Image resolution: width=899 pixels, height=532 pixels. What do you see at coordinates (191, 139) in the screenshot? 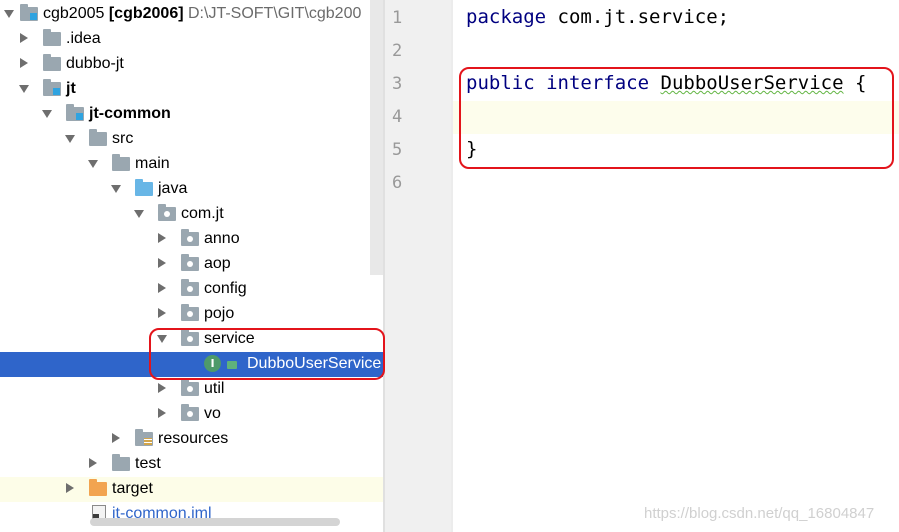
I see `tree-item-src: src` at bounding box center [191, 139].